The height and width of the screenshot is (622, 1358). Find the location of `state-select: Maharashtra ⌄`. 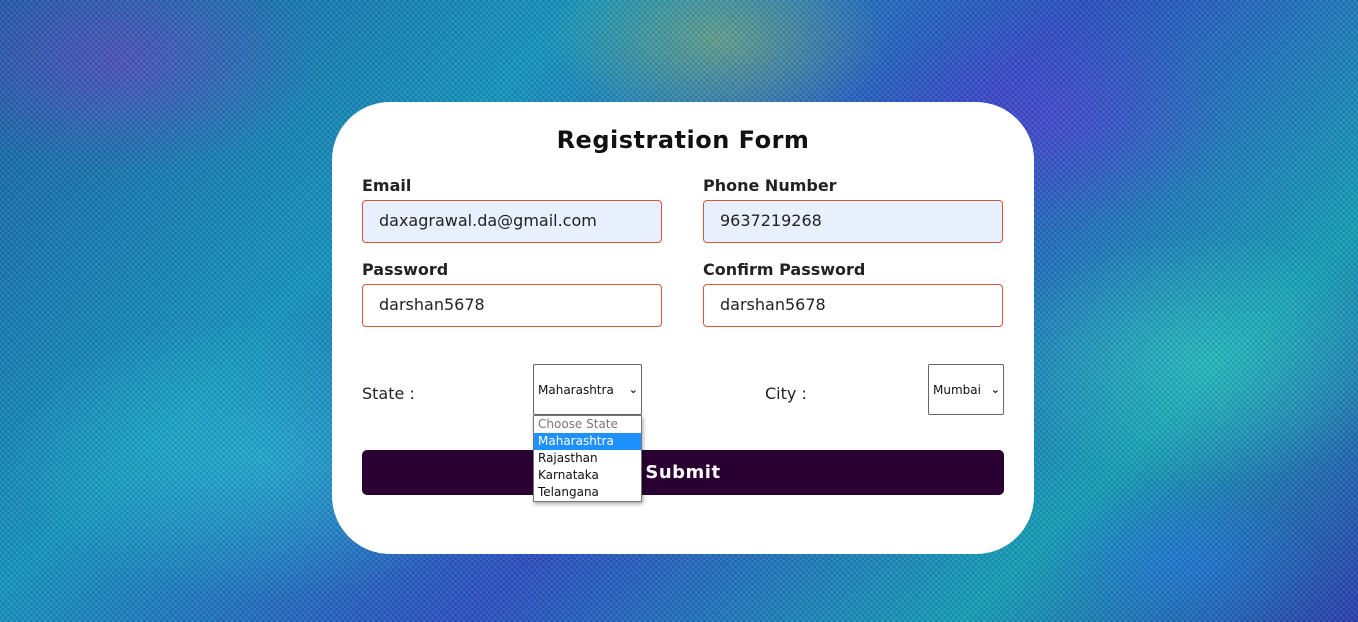

state-select: Maharashtra ⌄ is located at coordinates (587, 389).